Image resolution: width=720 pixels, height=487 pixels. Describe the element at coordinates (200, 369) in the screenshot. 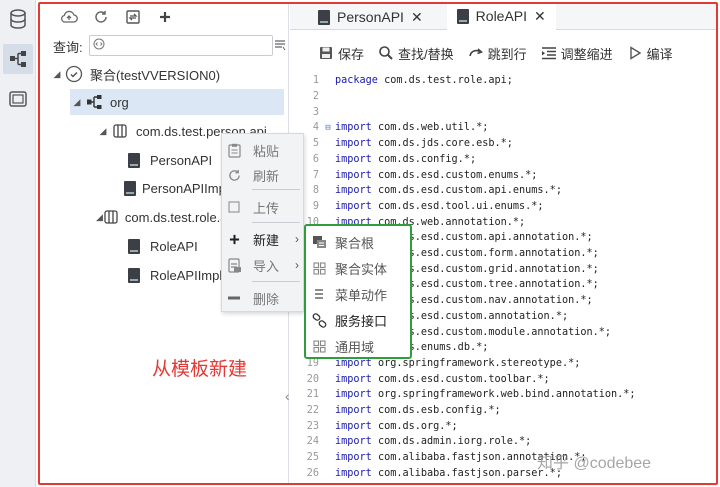

I see `annotation-text: 从模板新建` at that location.